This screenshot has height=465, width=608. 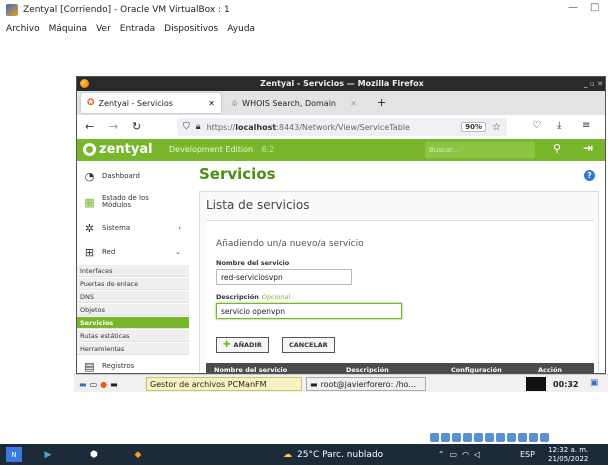 What do you see at coordinates (84, 83) in the screenshot?
I see `firefox-icon` at bounding box center [84, 83].